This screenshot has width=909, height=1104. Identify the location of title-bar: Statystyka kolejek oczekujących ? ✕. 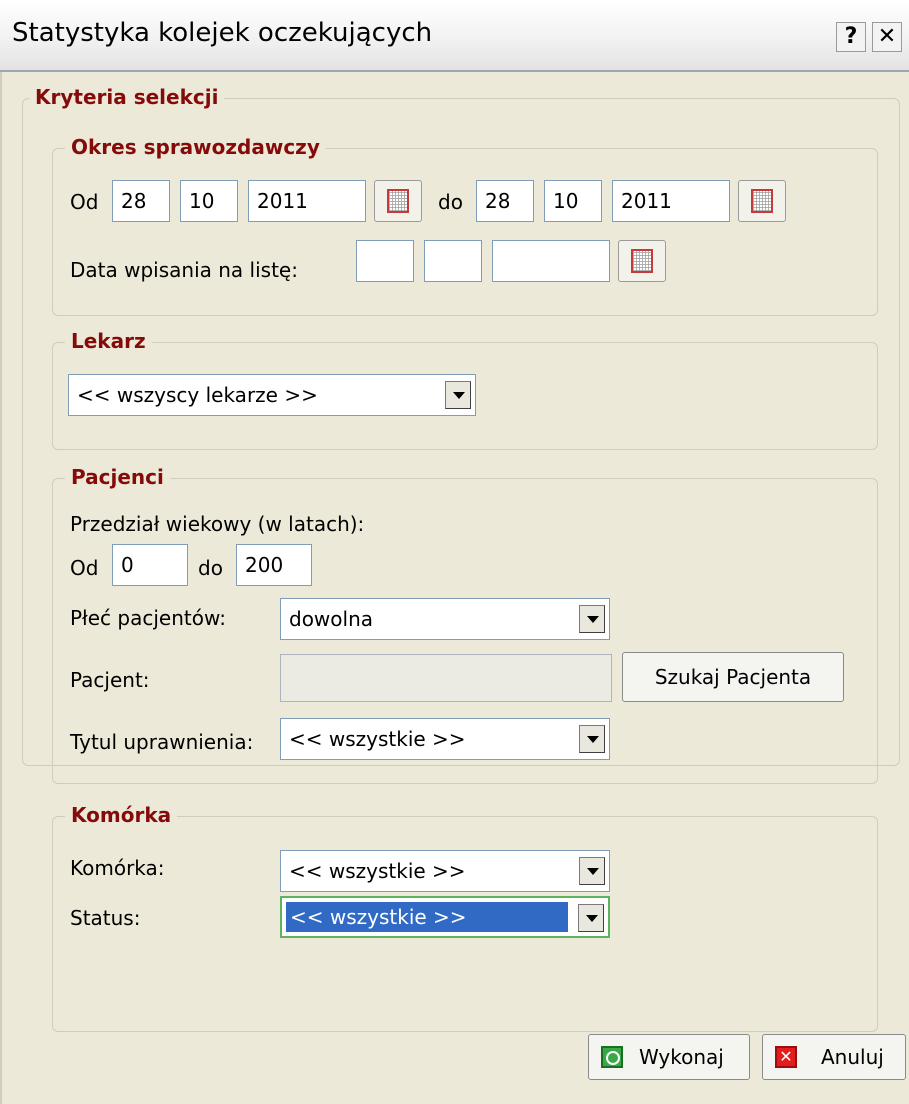
(454, 36).